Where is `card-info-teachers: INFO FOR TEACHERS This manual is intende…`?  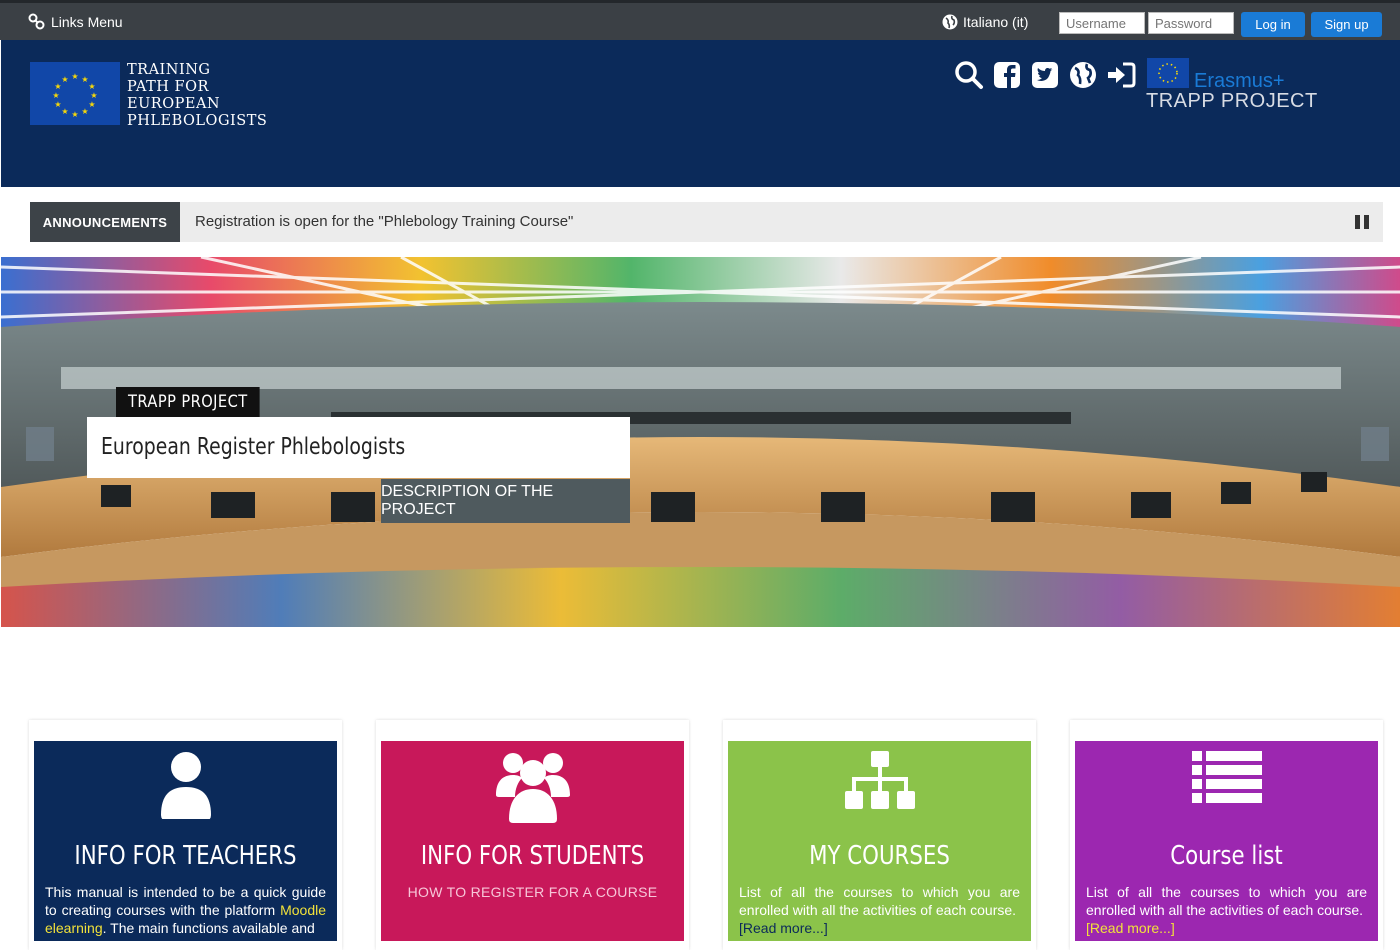 card-info-teachers: INFO FOR TEACHERS This manual is intende… is located at coordinates (185, 841).